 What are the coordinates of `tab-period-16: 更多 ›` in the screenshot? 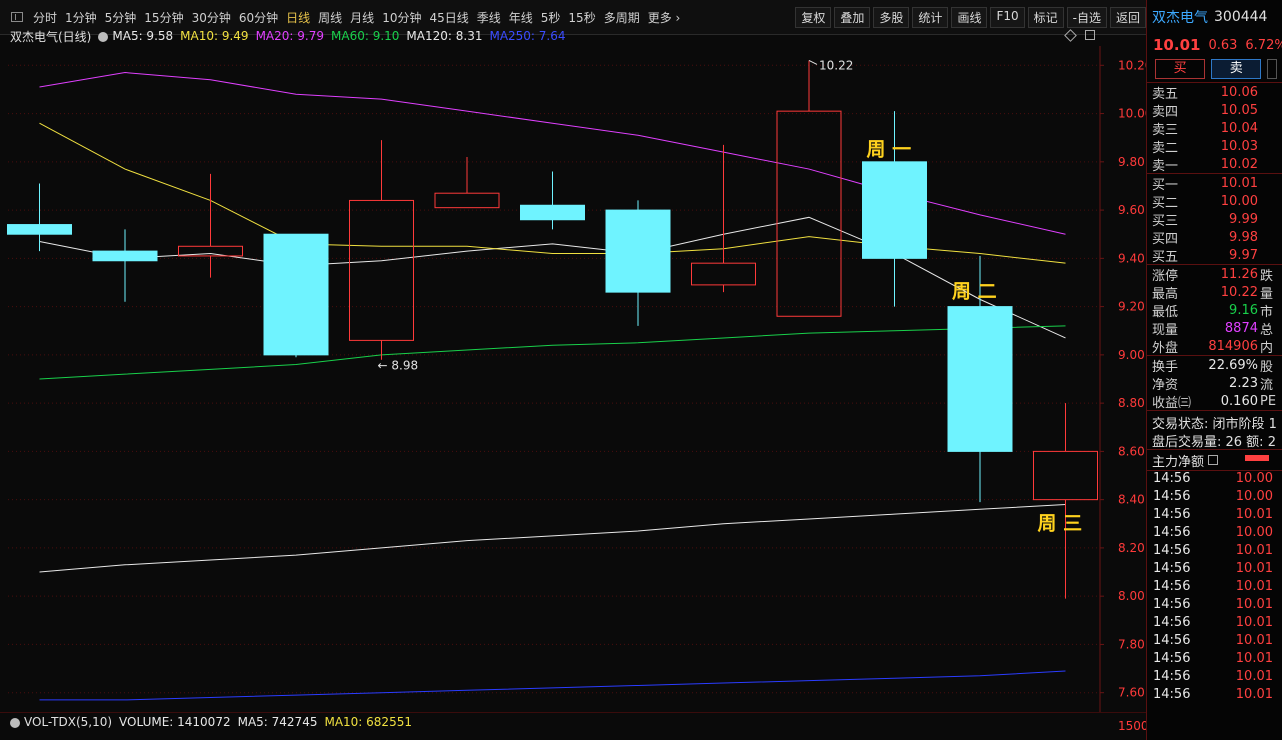 It's located at (664, 17).